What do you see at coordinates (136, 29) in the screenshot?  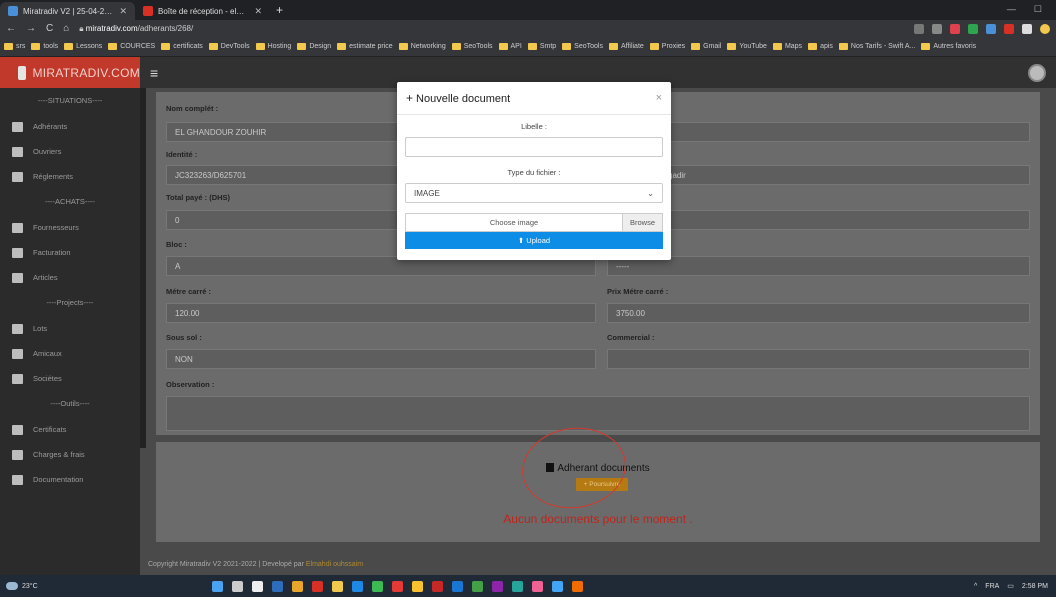 I see `url-field: 🔒︎ miratradiv.com/adherants/268/` at bounding box center [136, 29].